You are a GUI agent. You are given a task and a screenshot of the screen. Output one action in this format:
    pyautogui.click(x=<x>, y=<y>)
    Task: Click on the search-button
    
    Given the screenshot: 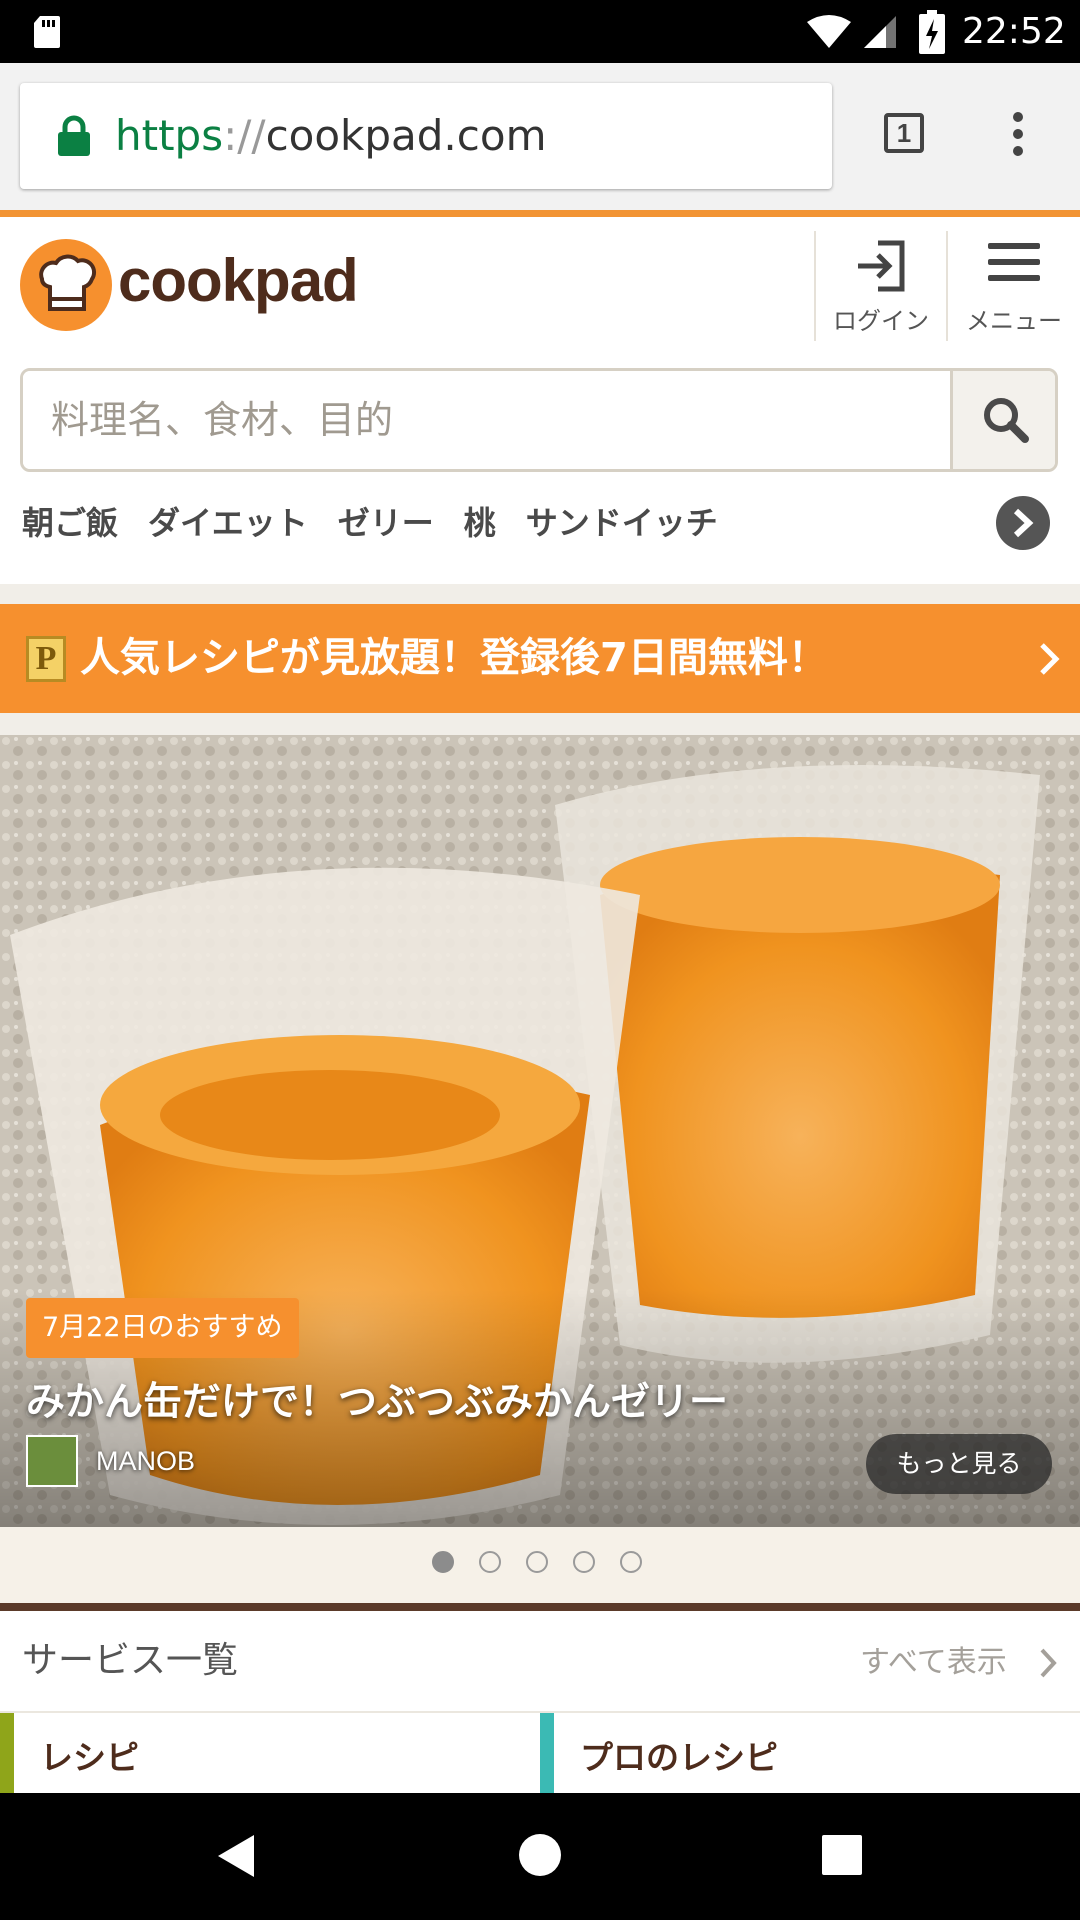 What is the action you would take?
    pyautogui.click(x=1002, y=420)
    